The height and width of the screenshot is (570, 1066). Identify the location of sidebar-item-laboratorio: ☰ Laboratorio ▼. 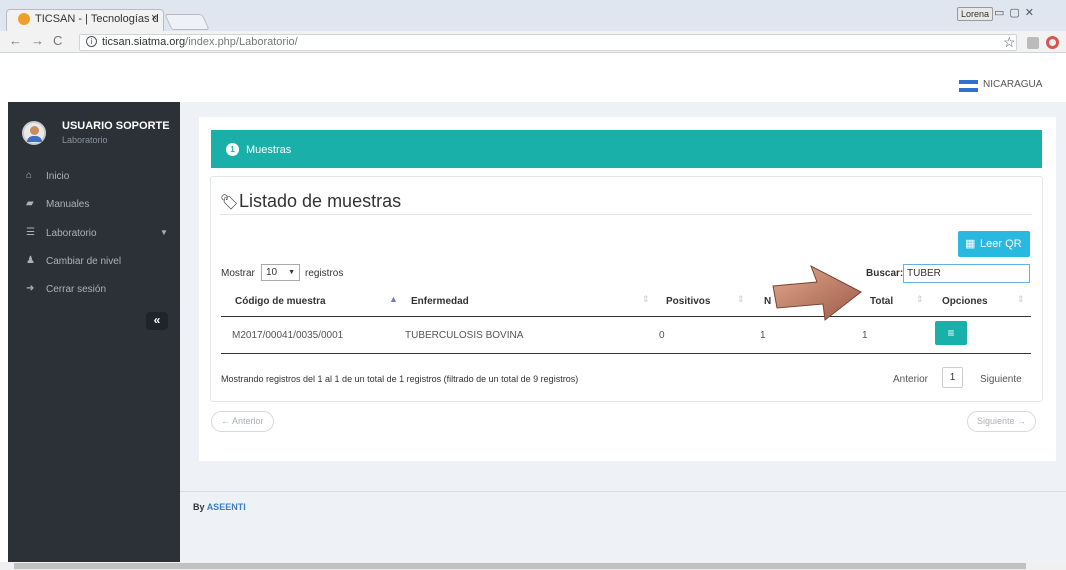
(94, 234).